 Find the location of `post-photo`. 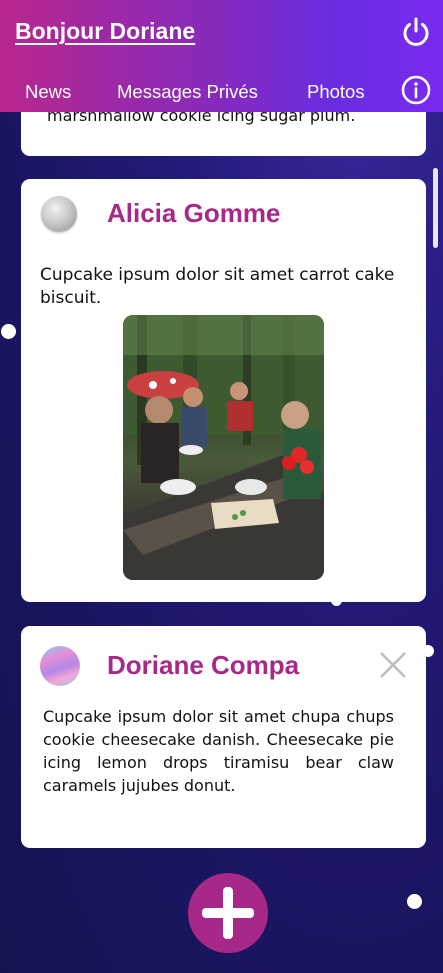

post-photo is located at coordinates (223, 447).